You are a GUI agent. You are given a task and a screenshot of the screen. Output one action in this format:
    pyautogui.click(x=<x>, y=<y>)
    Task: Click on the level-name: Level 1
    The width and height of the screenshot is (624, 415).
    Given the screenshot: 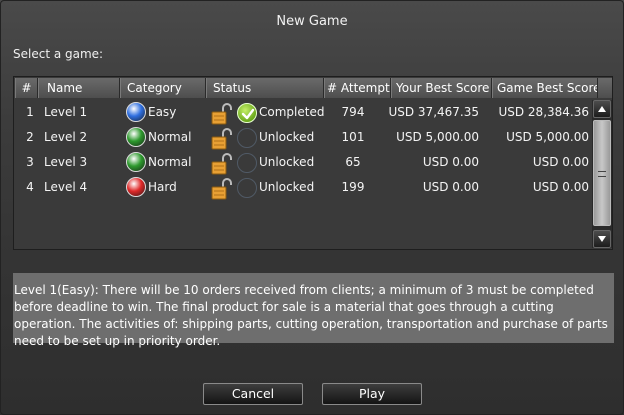 What is the action you would take?
    pyautogui.click(x=66, y=112)
    